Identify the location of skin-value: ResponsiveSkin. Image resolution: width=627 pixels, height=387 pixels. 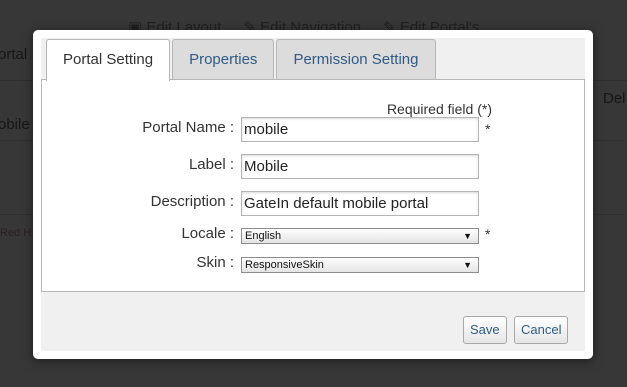
(284, 265).